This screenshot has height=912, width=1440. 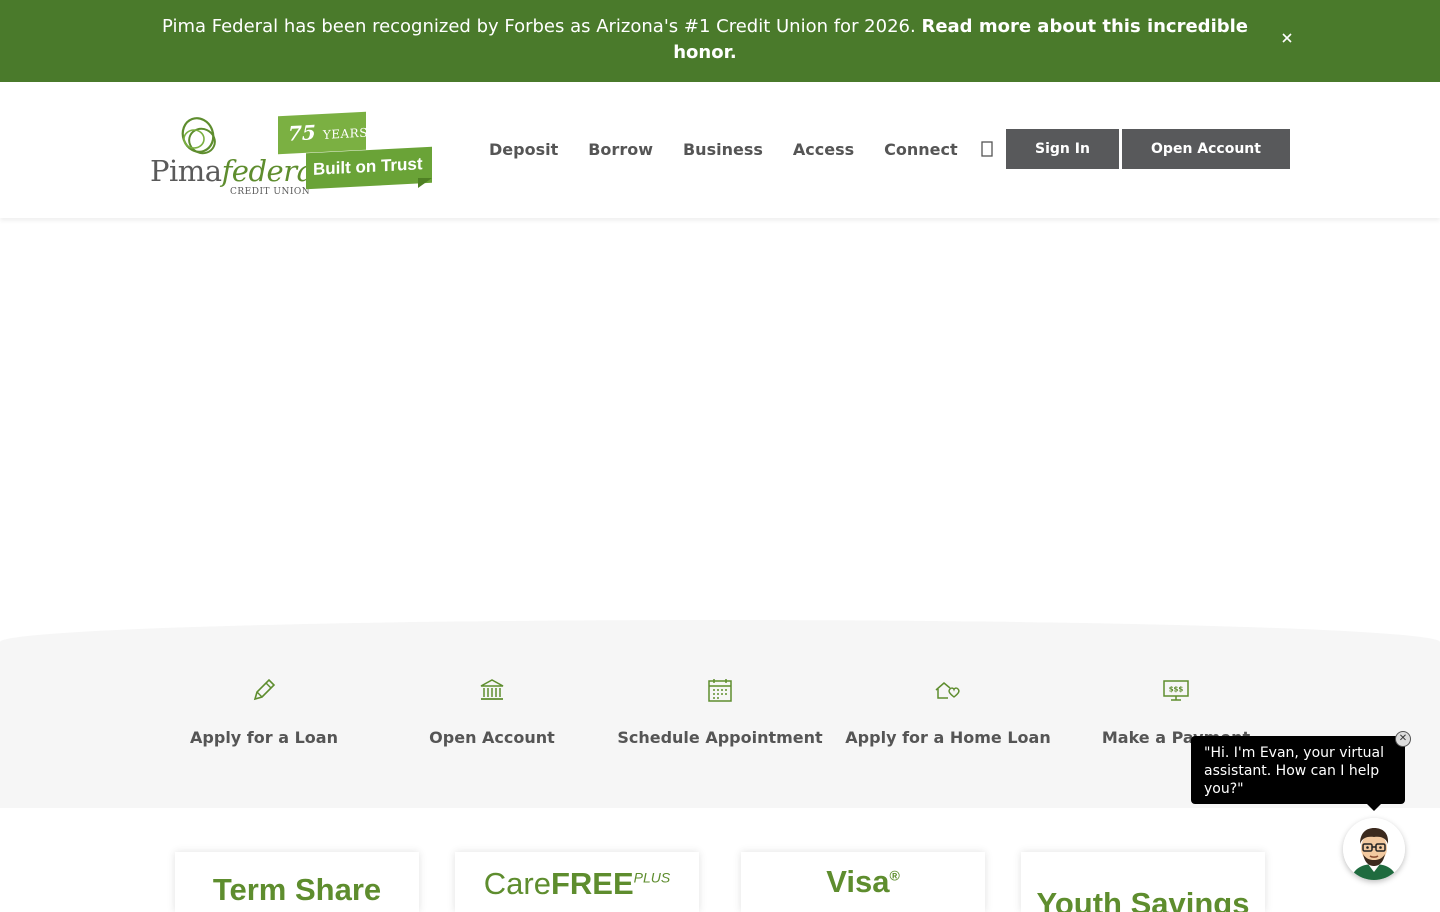 What do you see at coordinates (858, 881) in the screenshot?
I see `card-title-visa: Visa` at bounding box center [858, 881].